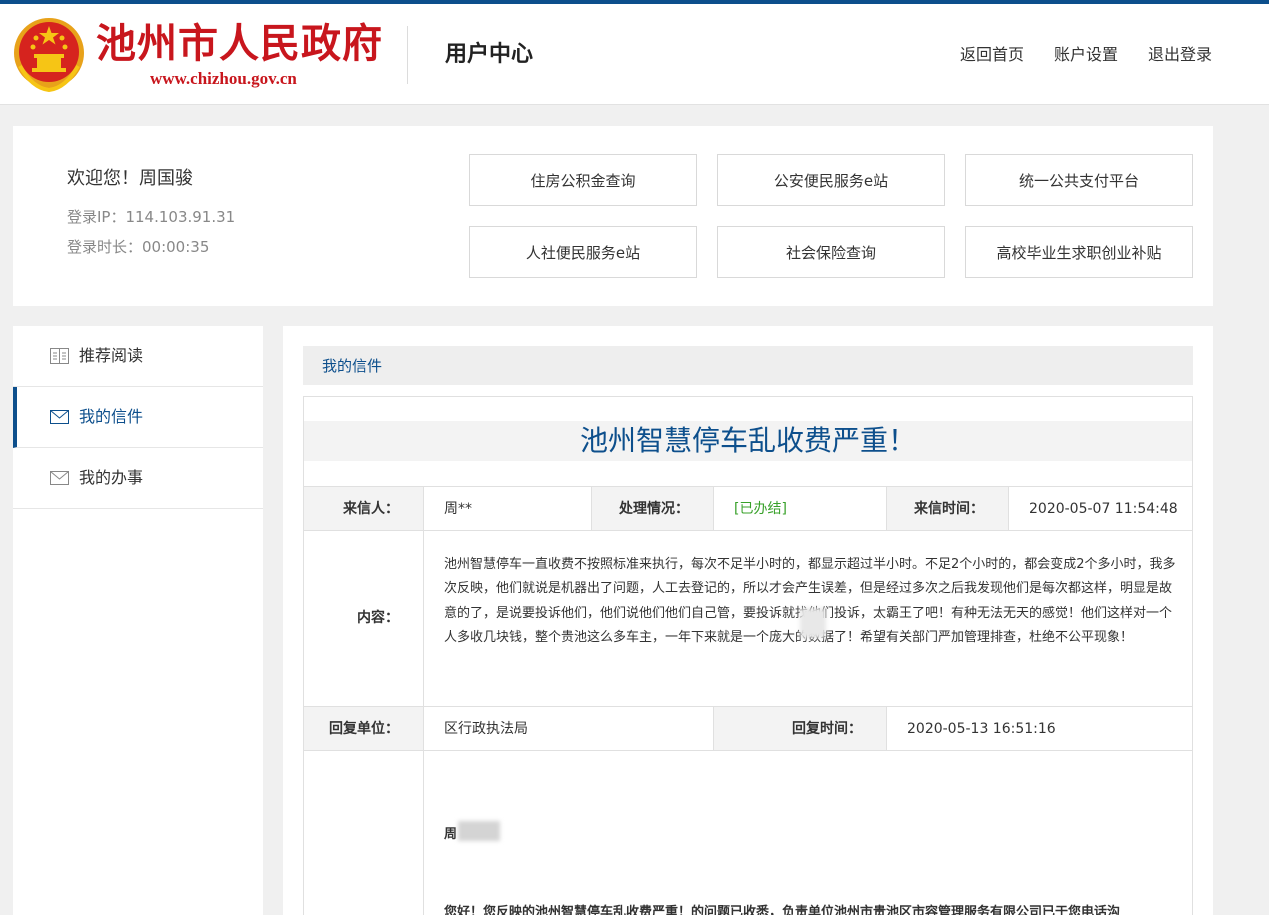 The width and height of the screenshot is (1269, 915). Describe the element at coordinates (508, 508) in the screenshot. I see `sender-cell: 周**` at that location.